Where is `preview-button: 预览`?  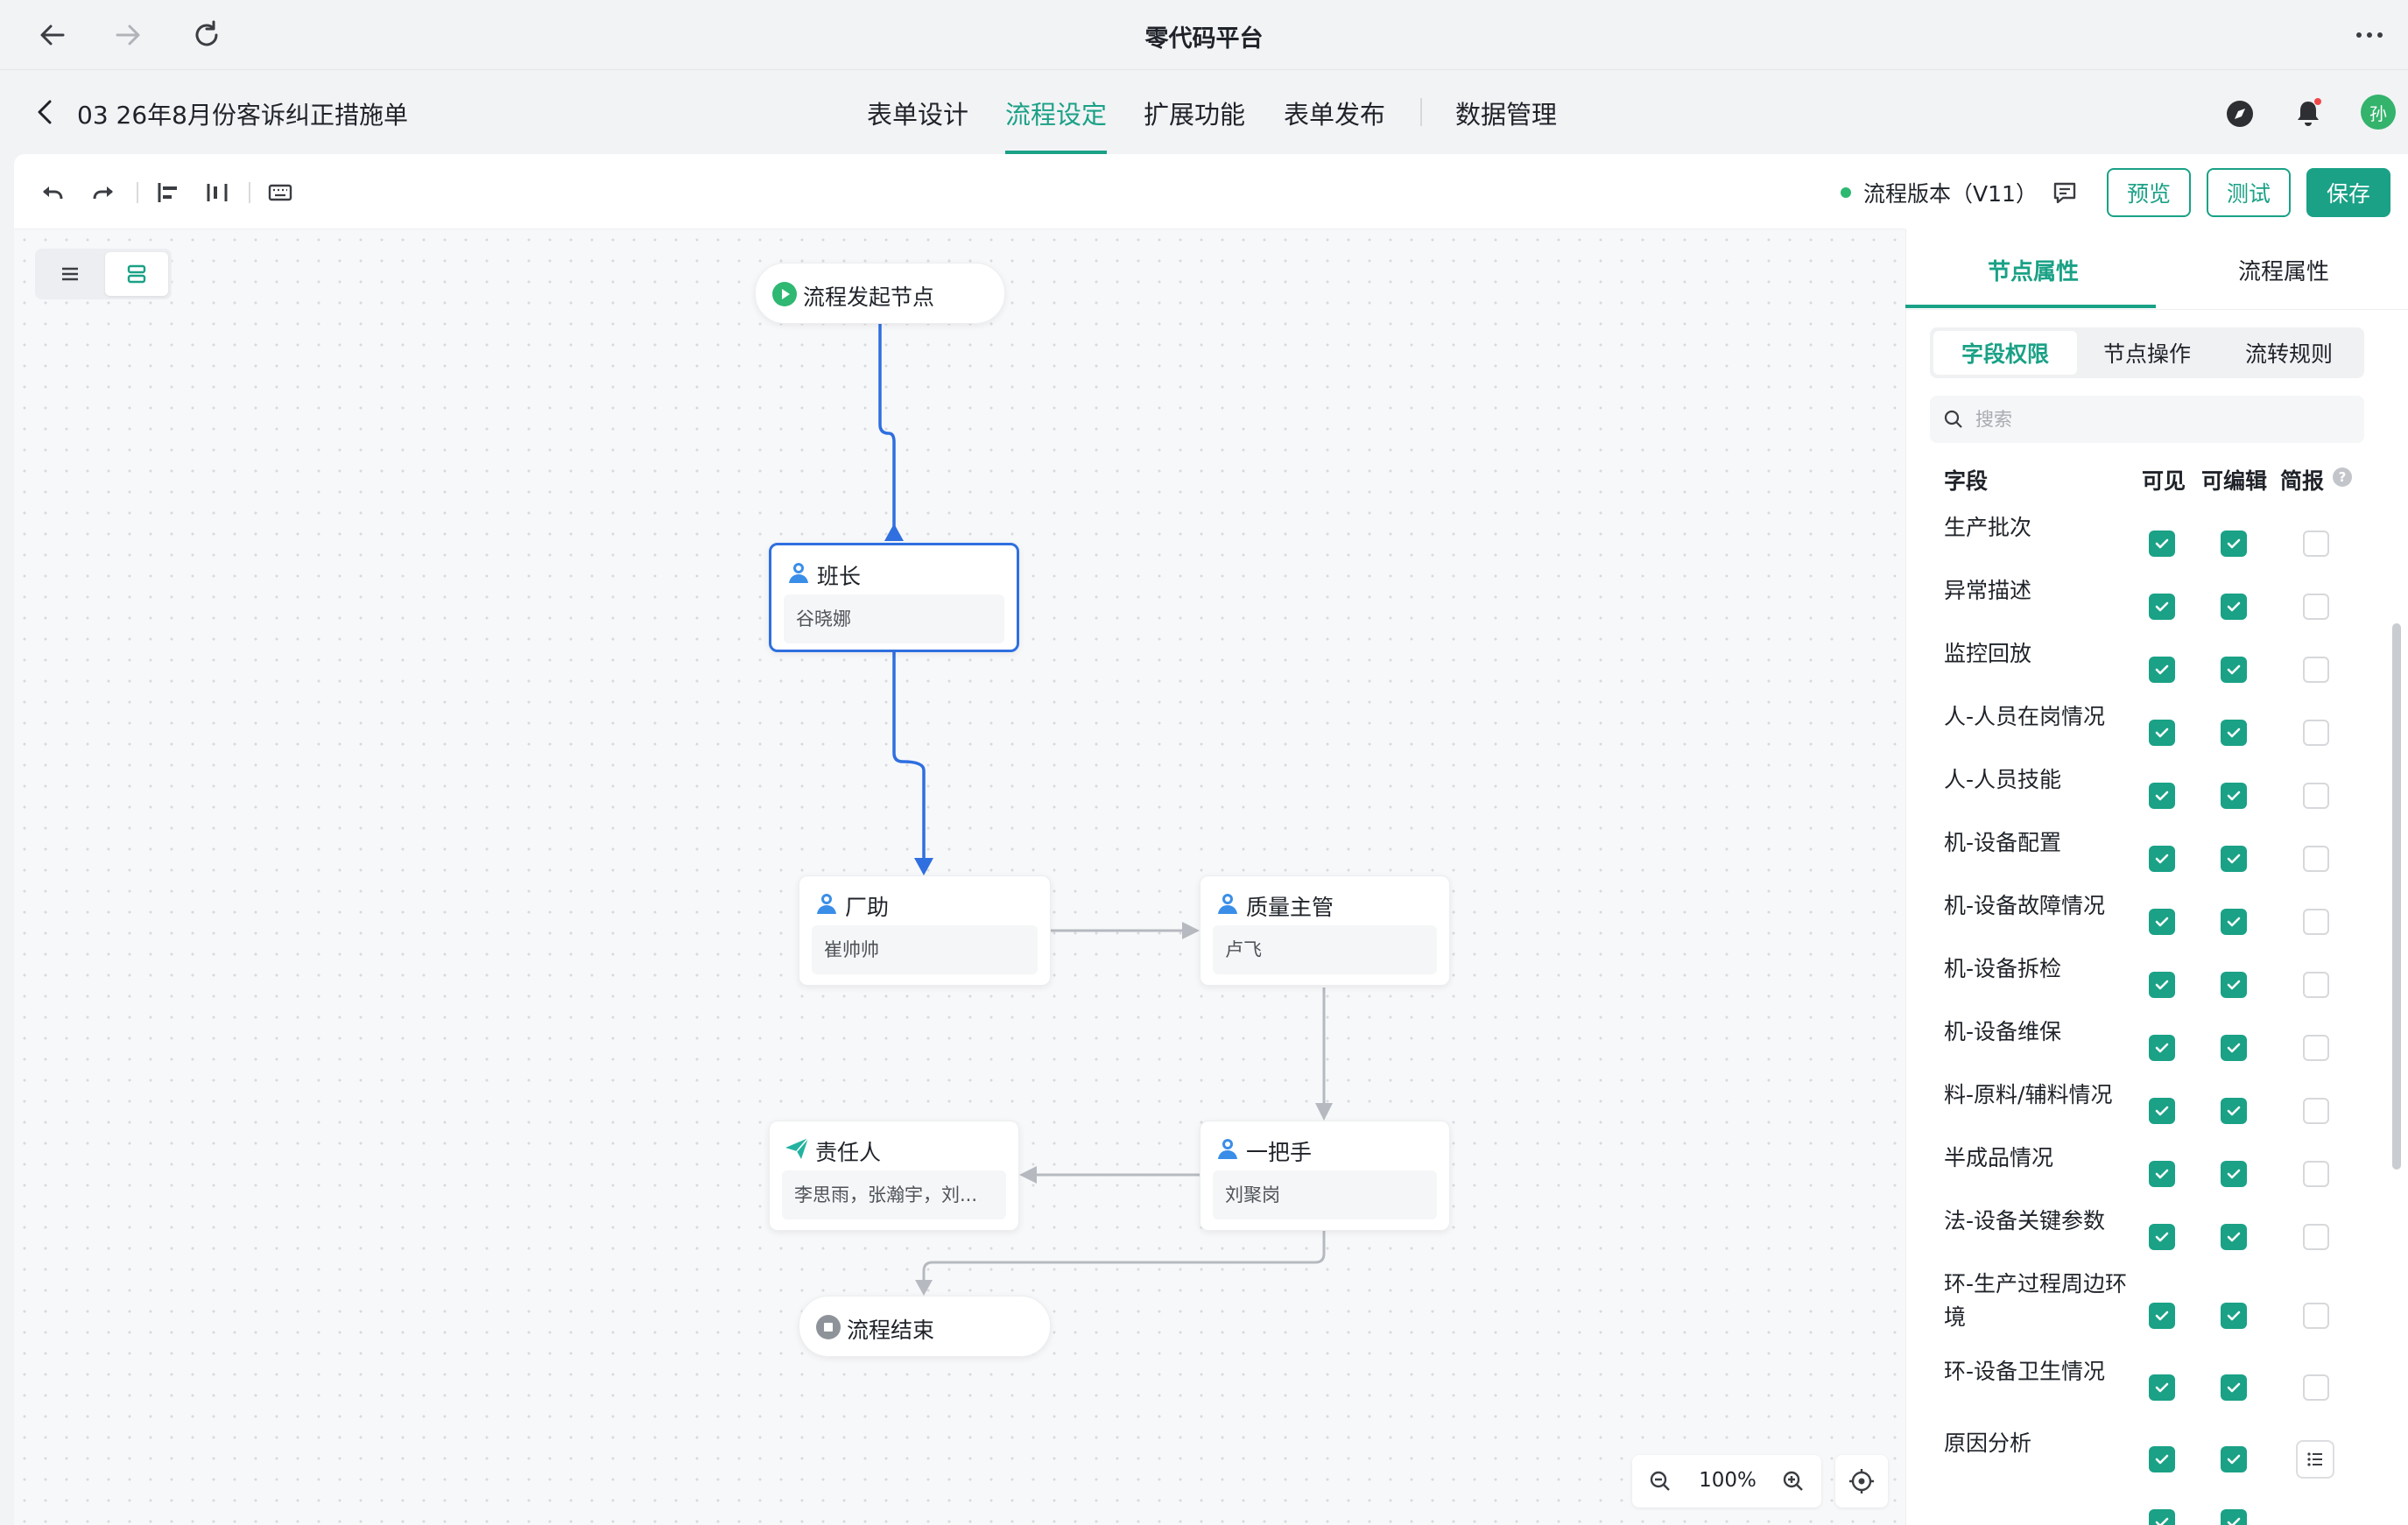 preview-button: 预览 is located at coordinates (2149, 192).